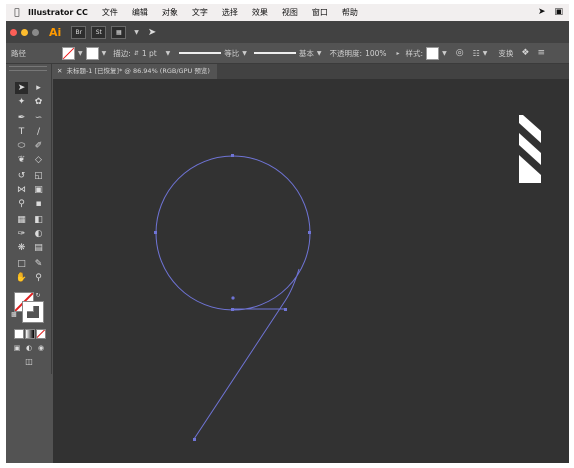 Image resolution: width=574 pixels, height=468 pixels. What do you see at coordinates (21, 278) in the screenshot?
I see `hand-tool-icon: ✋` at bounding box center [21, 278].